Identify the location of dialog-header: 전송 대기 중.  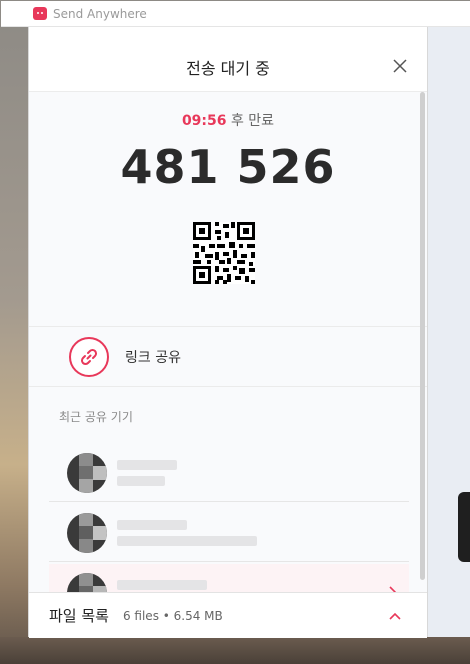
(228, 67).